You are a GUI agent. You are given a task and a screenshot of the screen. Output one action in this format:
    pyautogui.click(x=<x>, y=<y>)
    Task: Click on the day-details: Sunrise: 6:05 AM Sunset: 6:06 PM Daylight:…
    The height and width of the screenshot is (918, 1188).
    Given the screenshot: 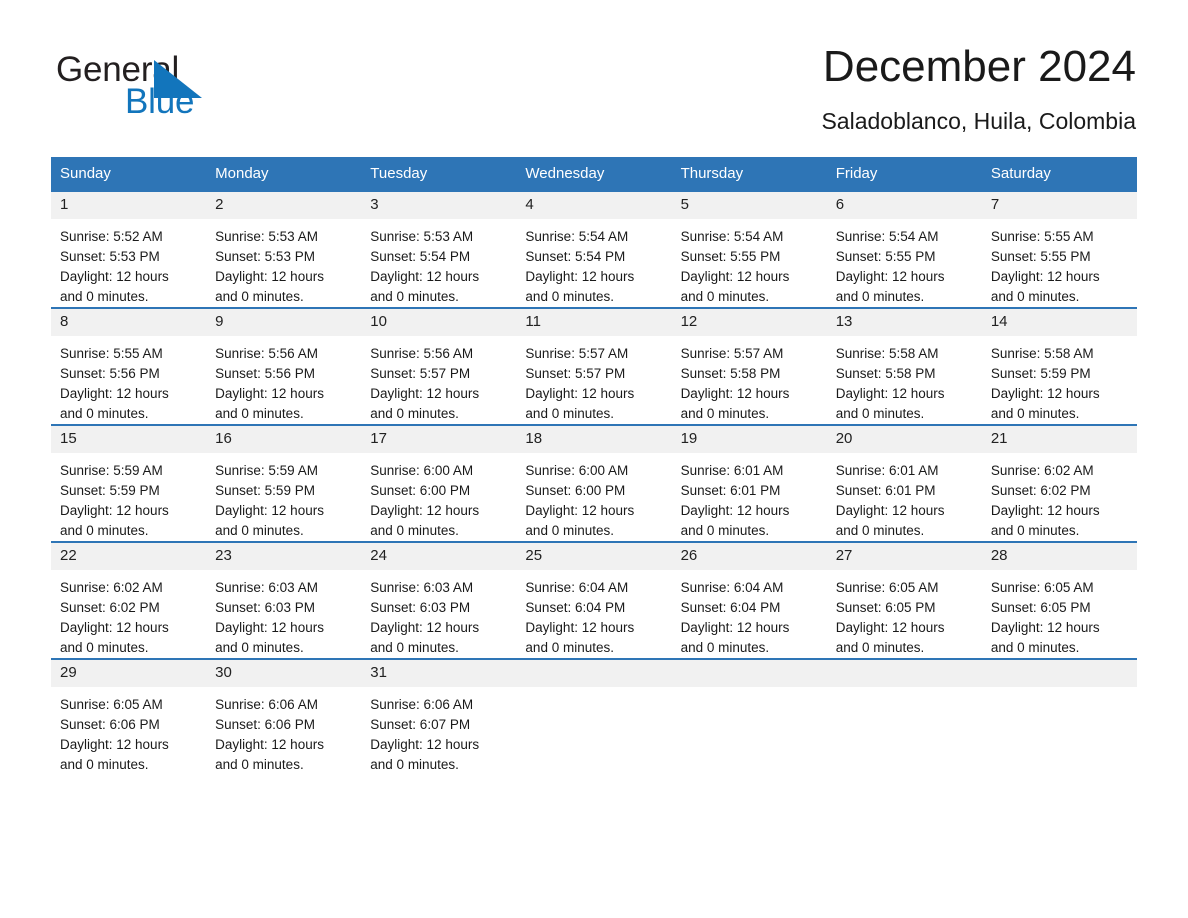 What is the action you would take?
    pyautogui.click(x=128, y=731)
    